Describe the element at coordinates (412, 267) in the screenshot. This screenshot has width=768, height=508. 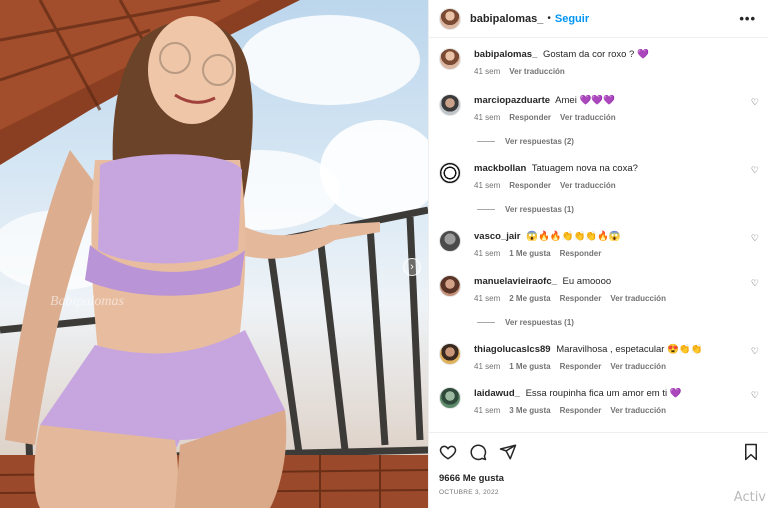
I see `chevron-right-icon: ›` at that location.